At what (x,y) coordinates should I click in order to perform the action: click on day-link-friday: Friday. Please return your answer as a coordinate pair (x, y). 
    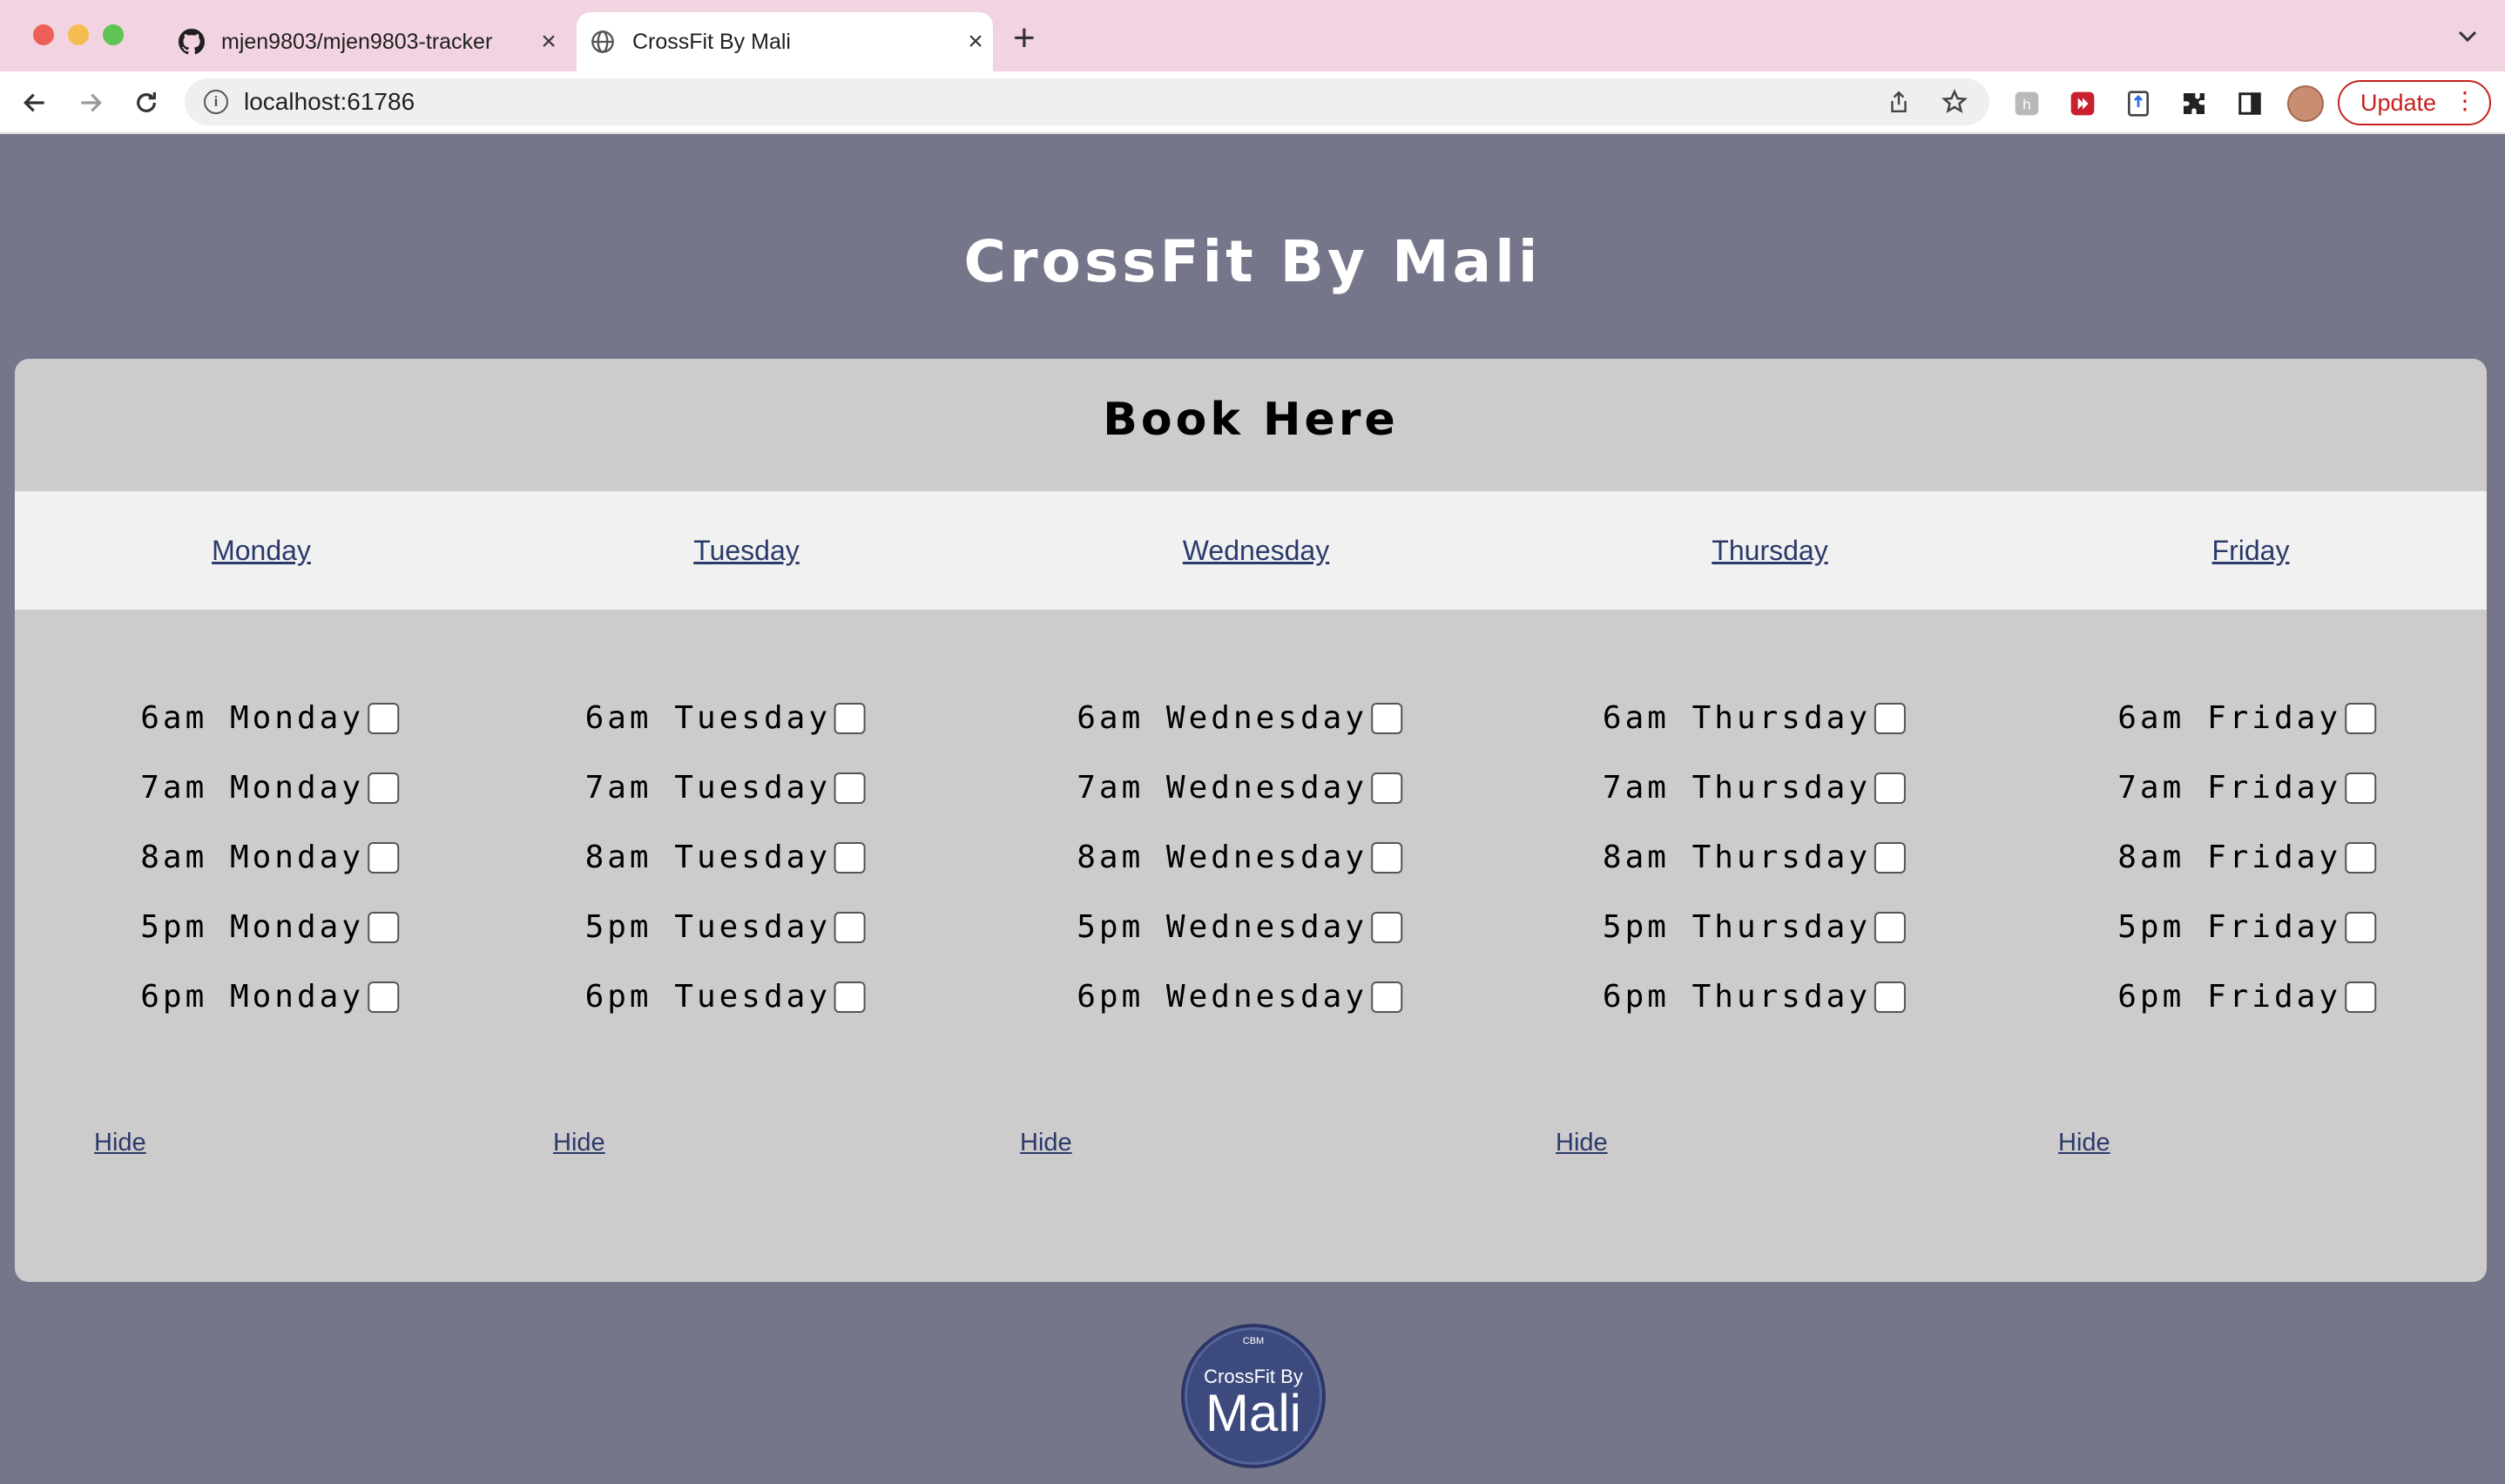
    Looking at the image, I should click on (2251, 551).